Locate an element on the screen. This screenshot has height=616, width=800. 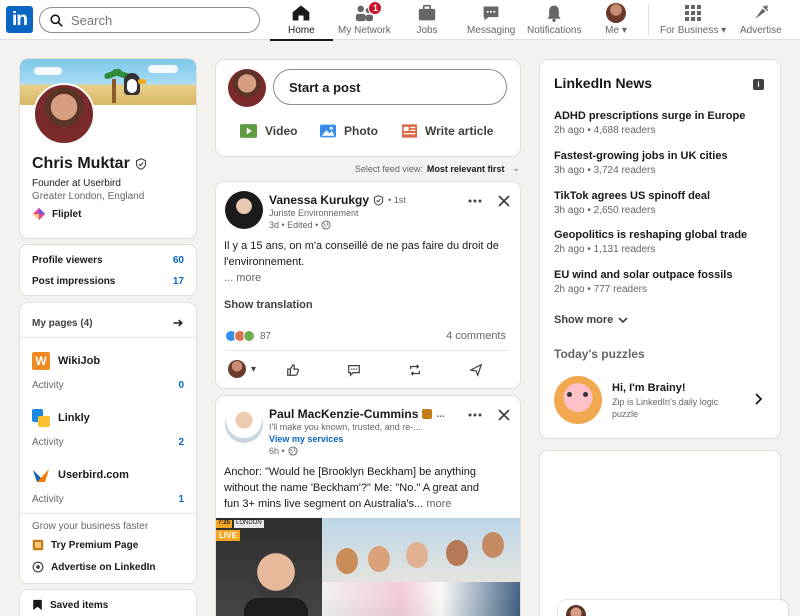
feed-sort-selector: Select feed view: Most relevant first ⌄ is located at coordinates (405, 168).